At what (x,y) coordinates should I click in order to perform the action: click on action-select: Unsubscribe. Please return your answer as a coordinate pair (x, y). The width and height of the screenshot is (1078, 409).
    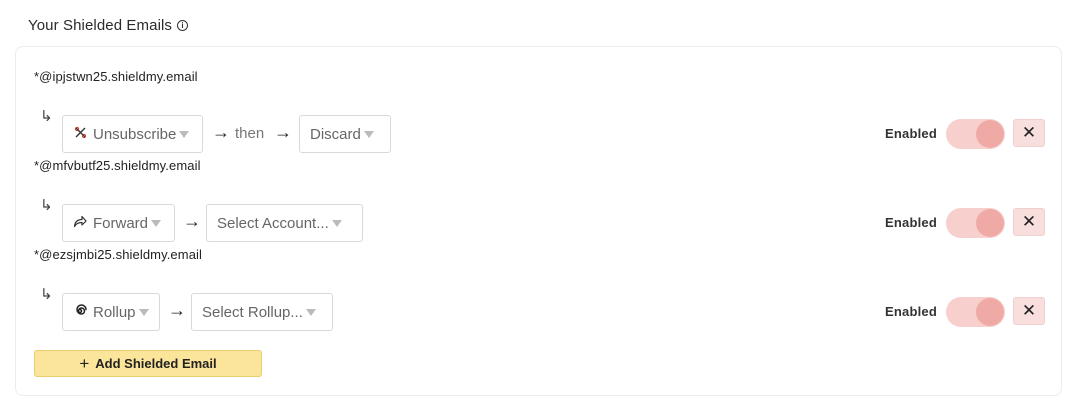
    Looking at the image, I should click on (132, 134).